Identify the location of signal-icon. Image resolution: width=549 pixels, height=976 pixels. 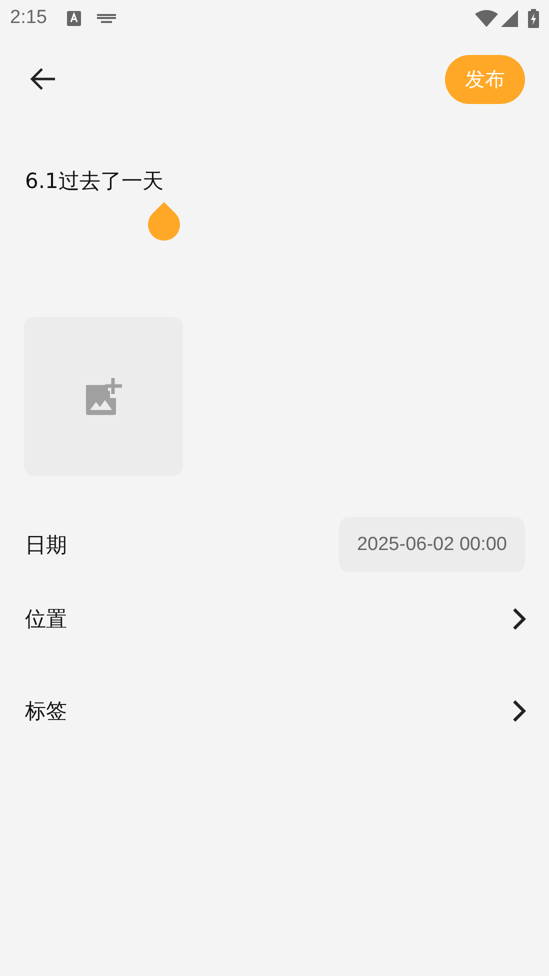
(509, 18).